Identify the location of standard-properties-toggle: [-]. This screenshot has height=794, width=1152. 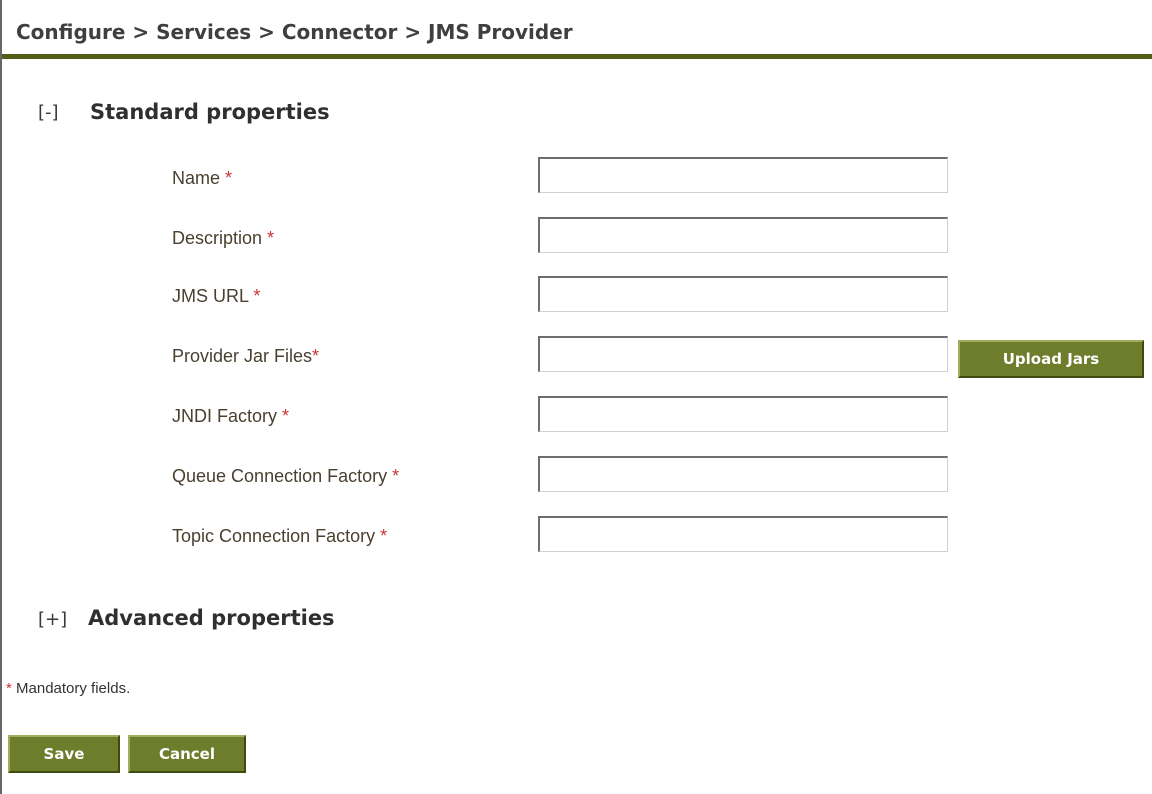
(48, 112).